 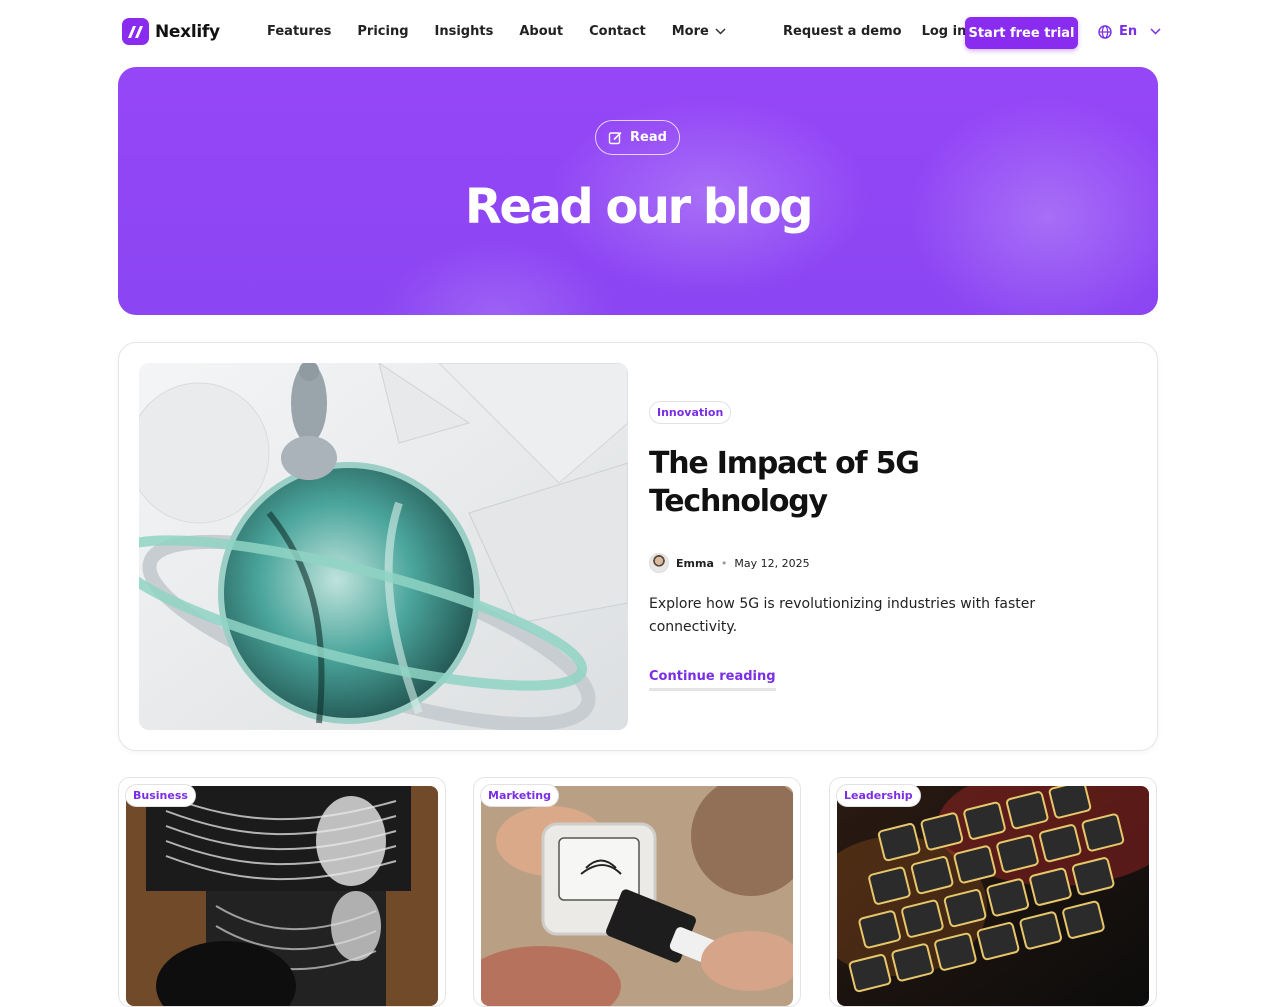 I want to click on category-tag: Innovation, so click(x=690, y=412).